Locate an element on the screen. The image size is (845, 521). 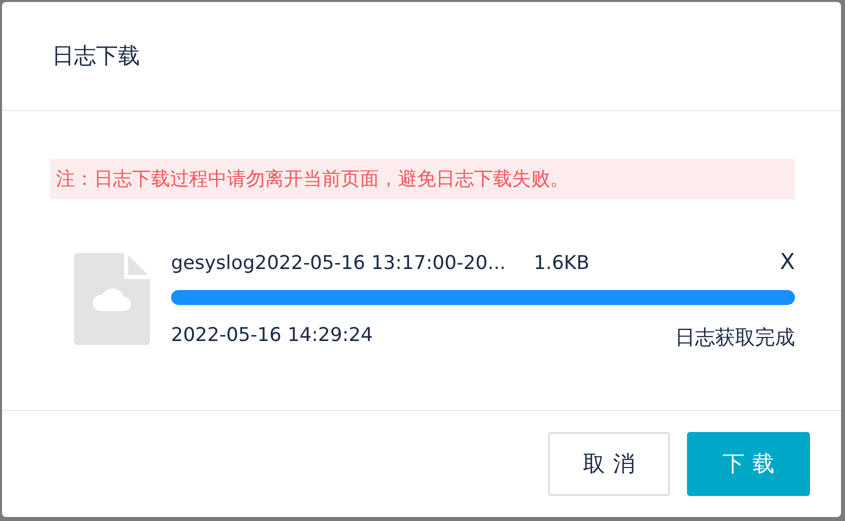
file-timestamp: 2022-05-16 14:29:24 is located at coordinates (272, 336).